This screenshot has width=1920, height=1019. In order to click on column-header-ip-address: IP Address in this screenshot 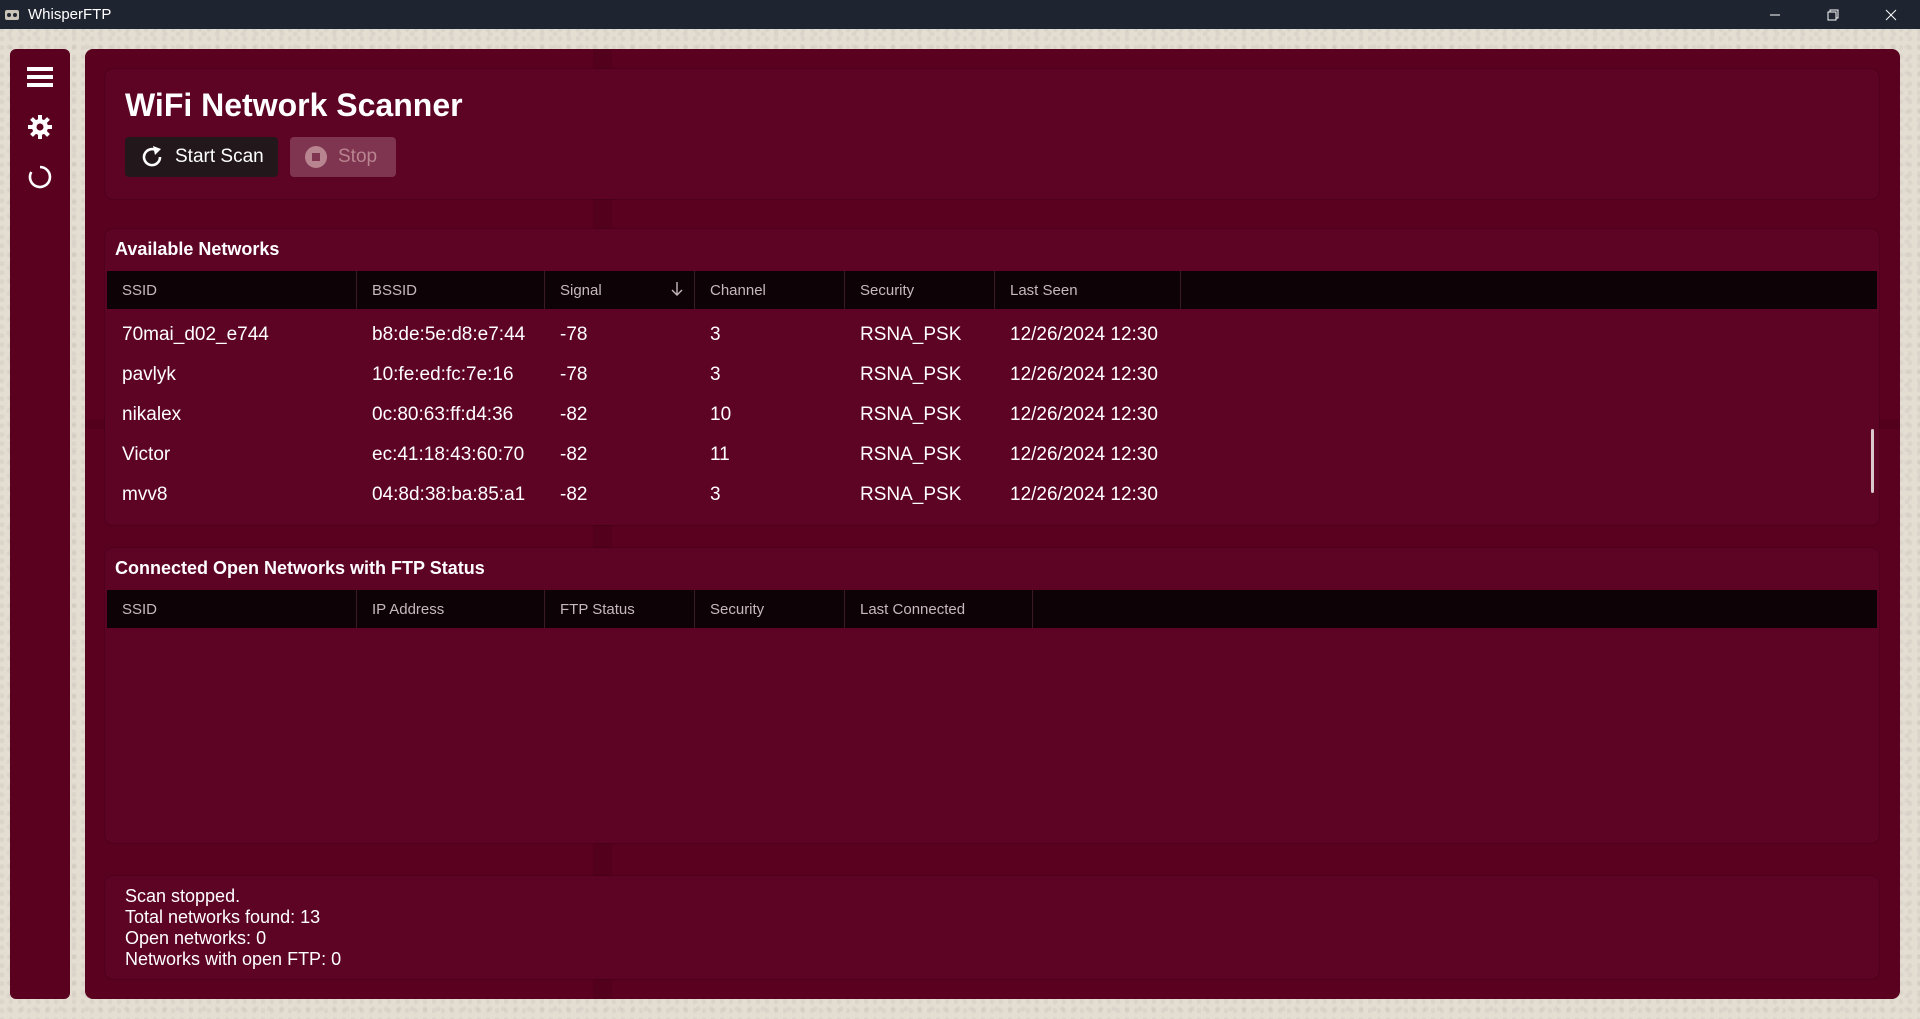, I will do `click(451, 609)`.